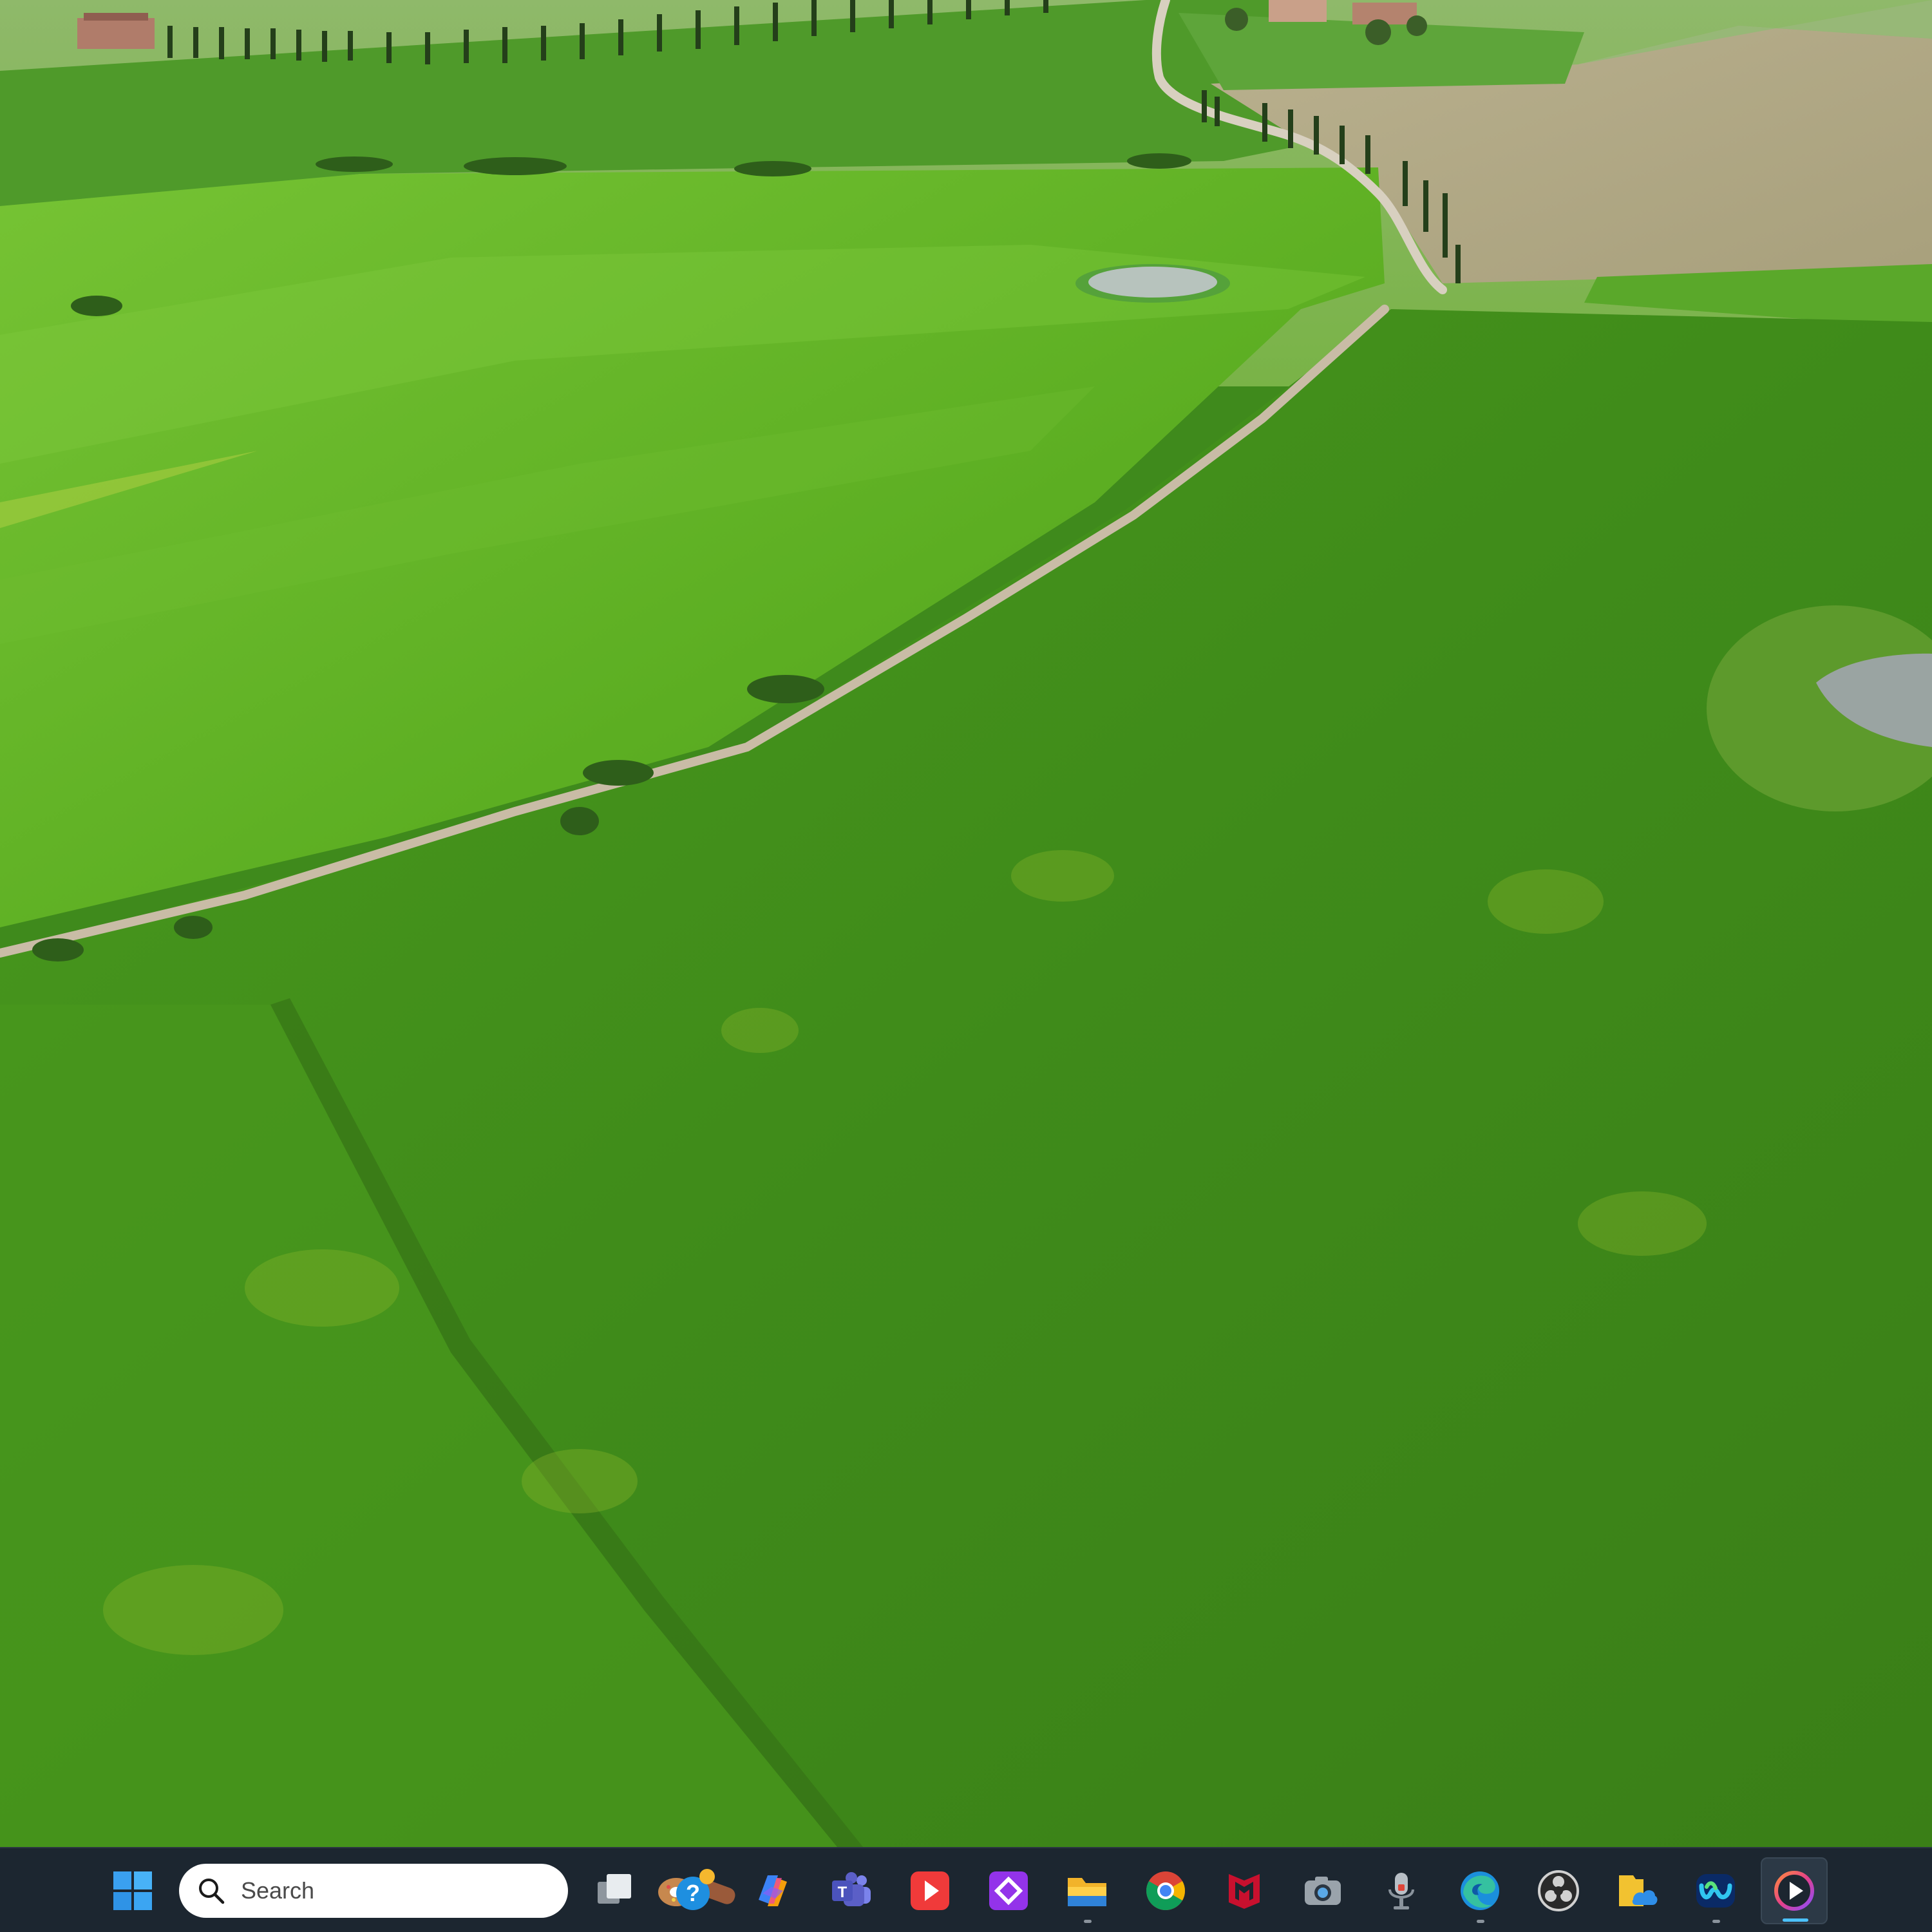 This screenshot has height=1932, width=1932. I want to click on webex-button, so click(1715, 1890).